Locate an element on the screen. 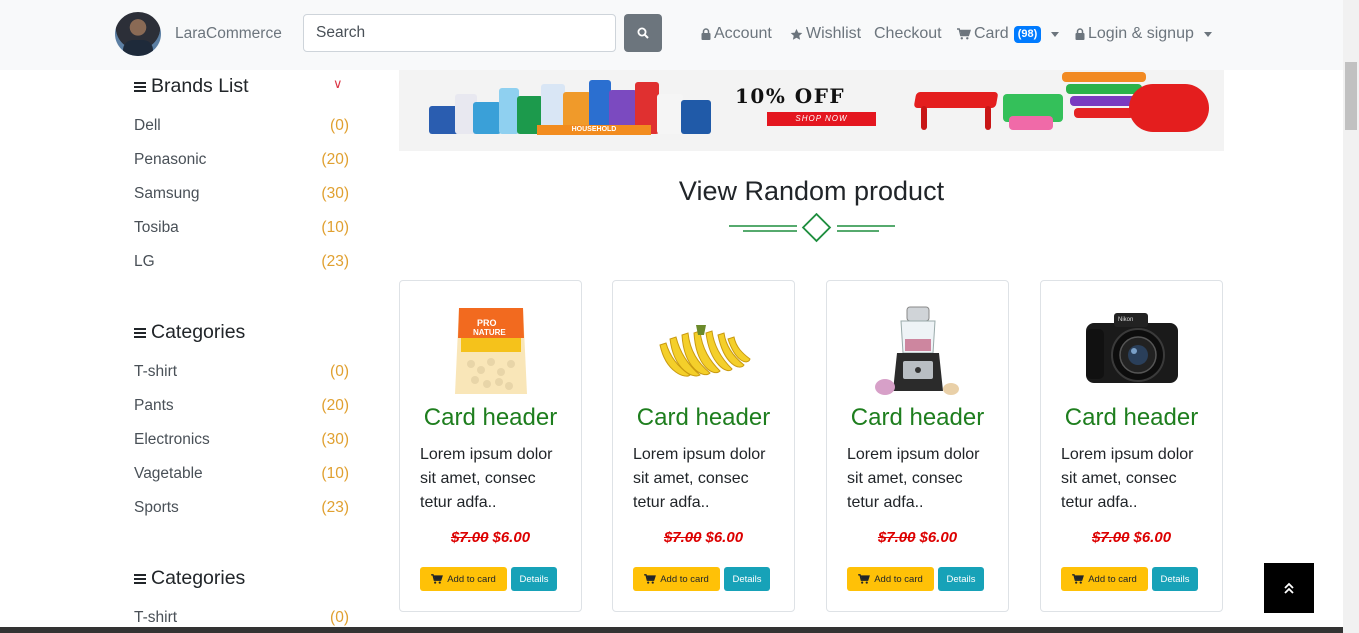 This screenshot has width=1359, height=633. brand-item: Tosiba (10) is located at coordinates (241, 228).